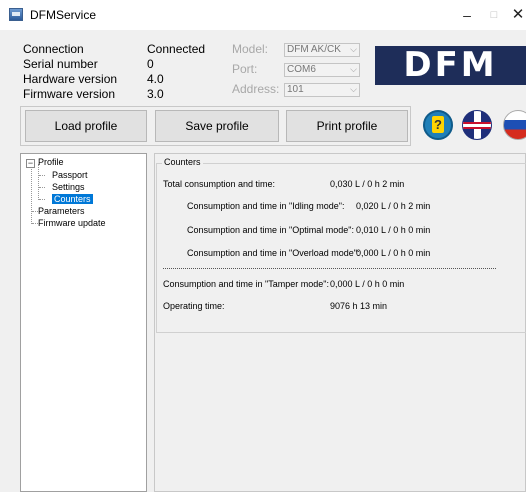 Image resolution: width=526 pixels, height=492 pixels. I want to click on maximize-button: □, so click(494, 15).